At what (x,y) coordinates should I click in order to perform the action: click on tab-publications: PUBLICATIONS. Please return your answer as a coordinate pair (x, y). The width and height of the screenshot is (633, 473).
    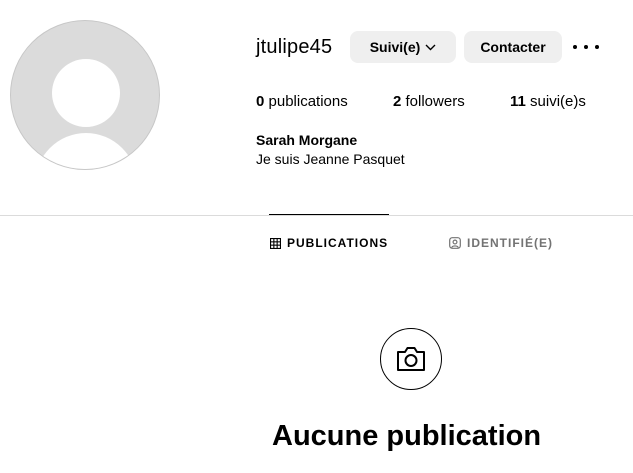
    Looking at the image, I should click on (329, 243).